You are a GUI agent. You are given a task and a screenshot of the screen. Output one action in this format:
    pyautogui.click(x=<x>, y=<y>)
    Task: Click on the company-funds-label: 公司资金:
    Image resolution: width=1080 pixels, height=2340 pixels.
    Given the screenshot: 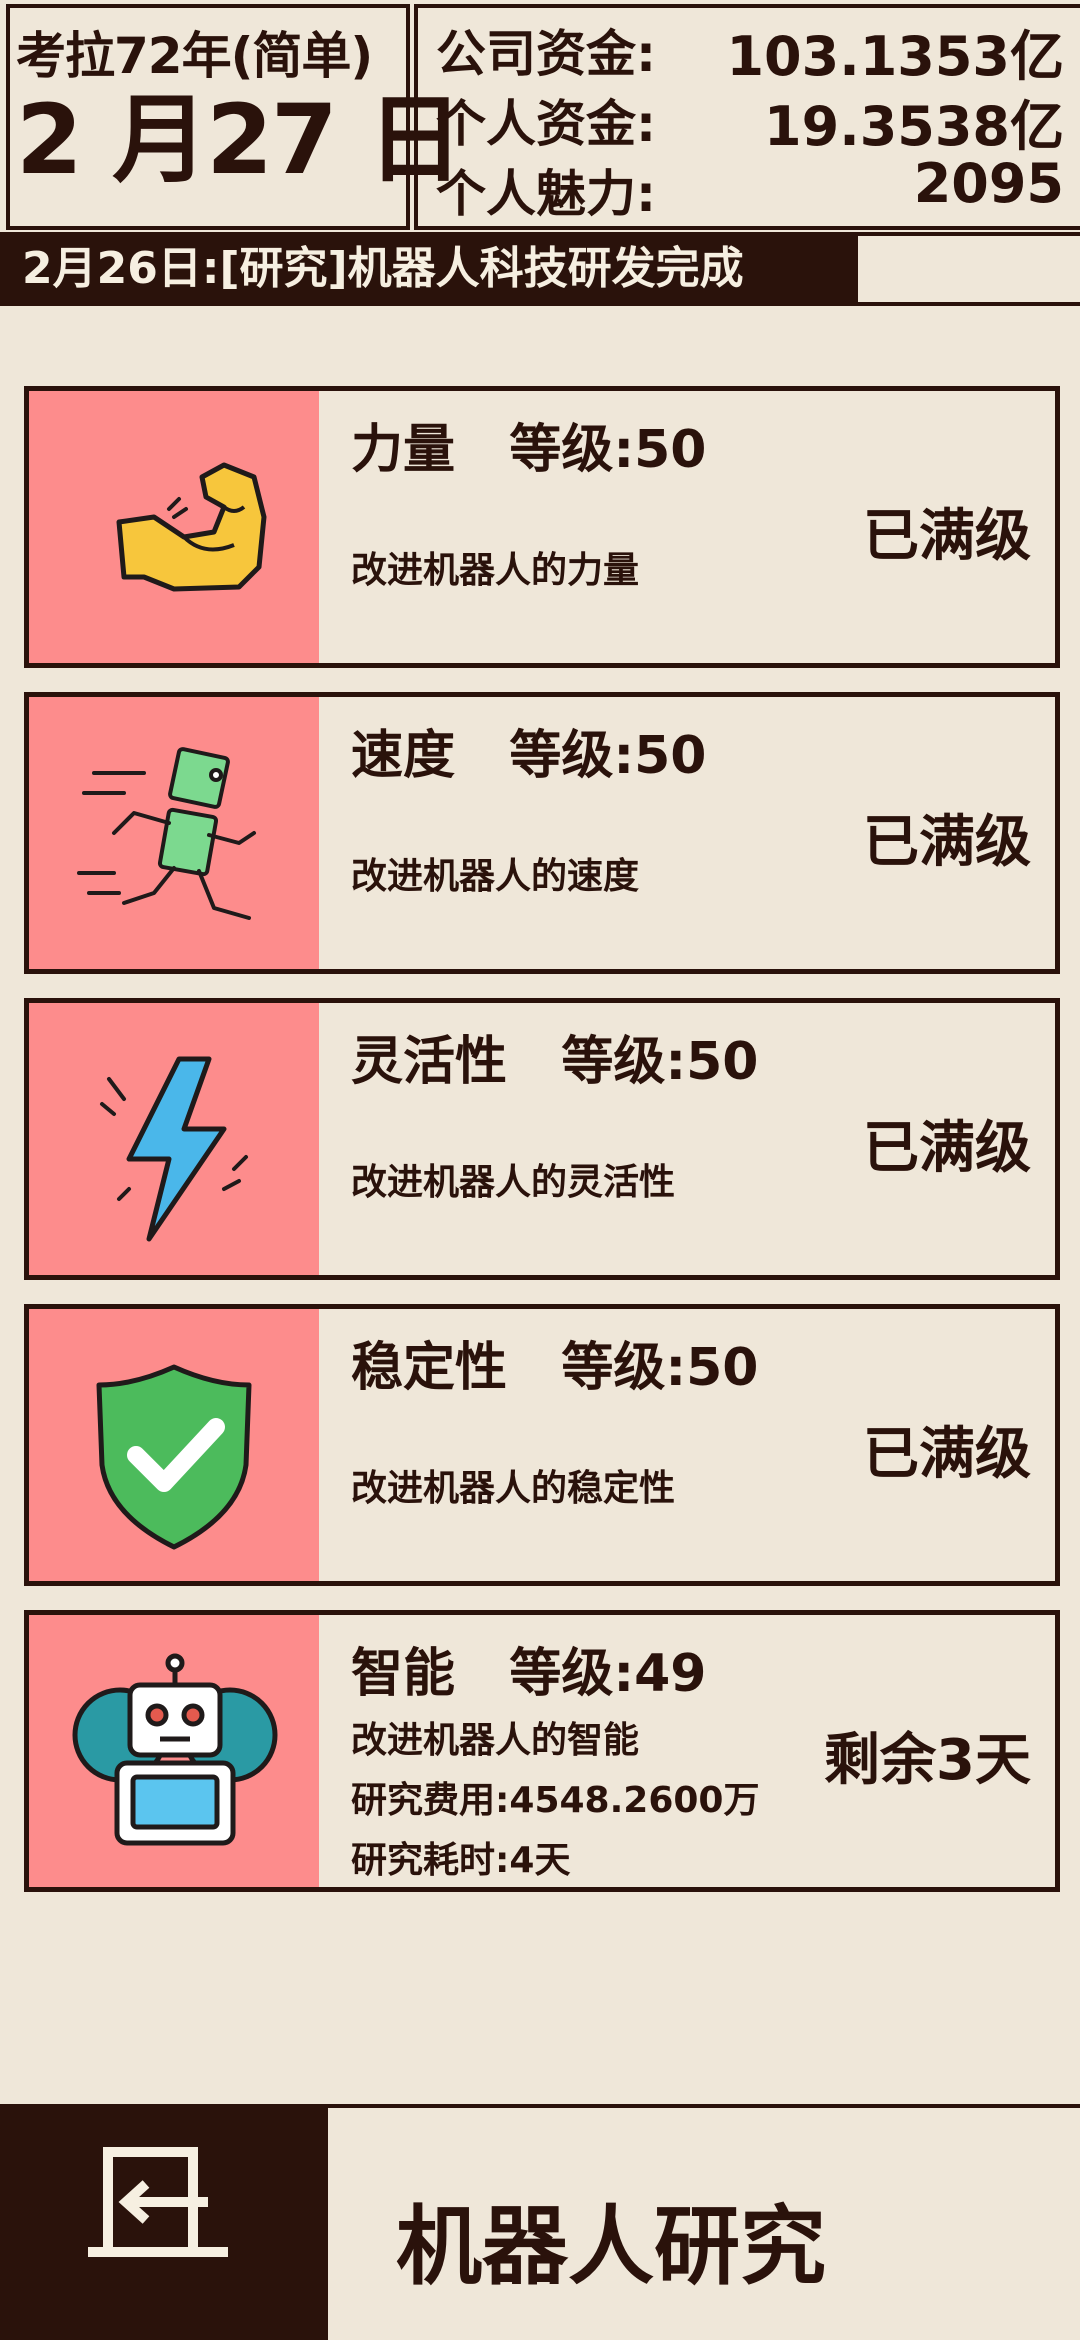 What is the action you would take?
    pyautogui.click(x=546, y=54)
    